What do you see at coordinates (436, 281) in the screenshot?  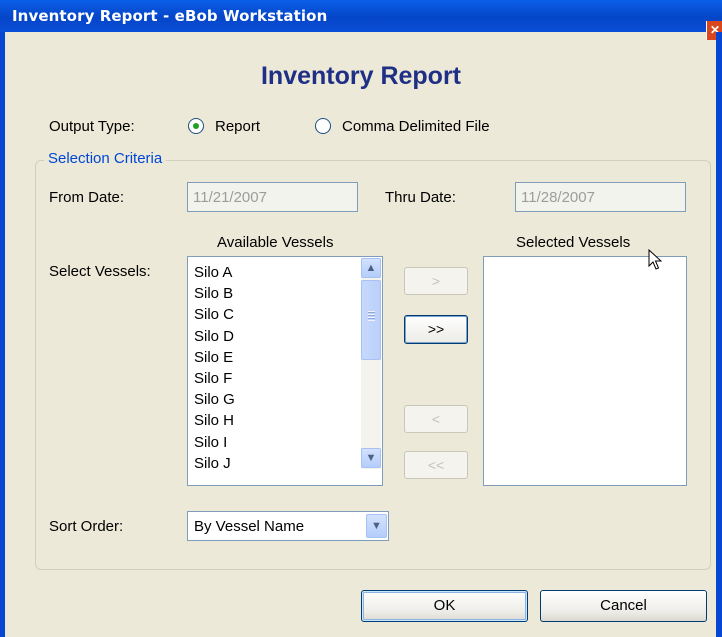 I see `add-selected-button: >` at bounding box center [436, 281].